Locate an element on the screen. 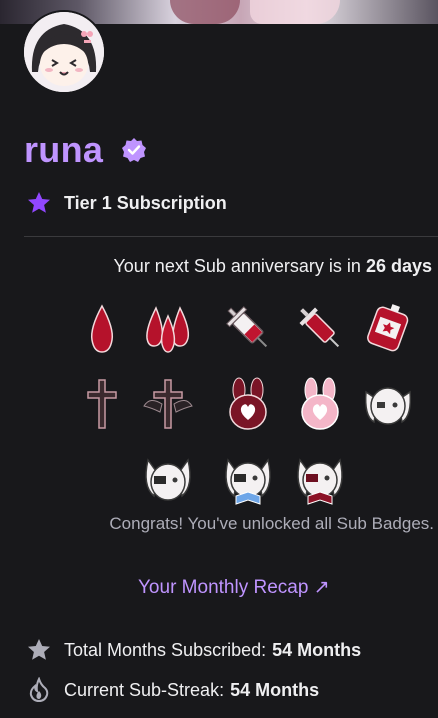 This screenshot has height=718, width=438. channel-name: runa is located at coordinates (63, 150).